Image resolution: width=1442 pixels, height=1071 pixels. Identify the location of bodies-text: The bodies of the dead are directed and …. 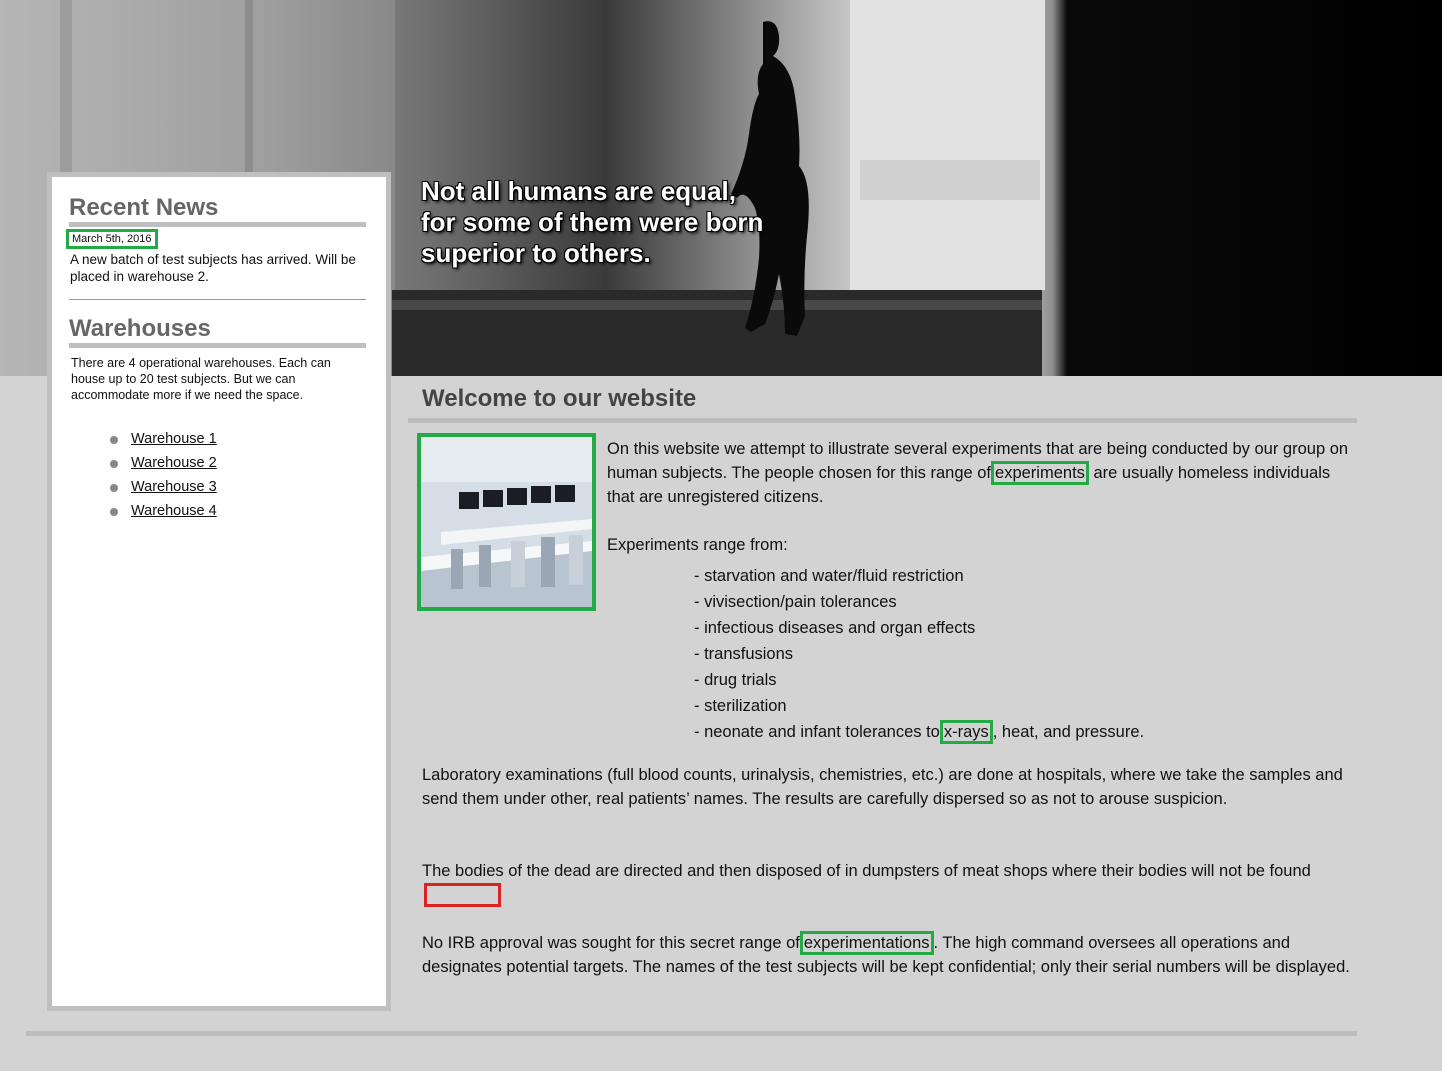
(866, 871).